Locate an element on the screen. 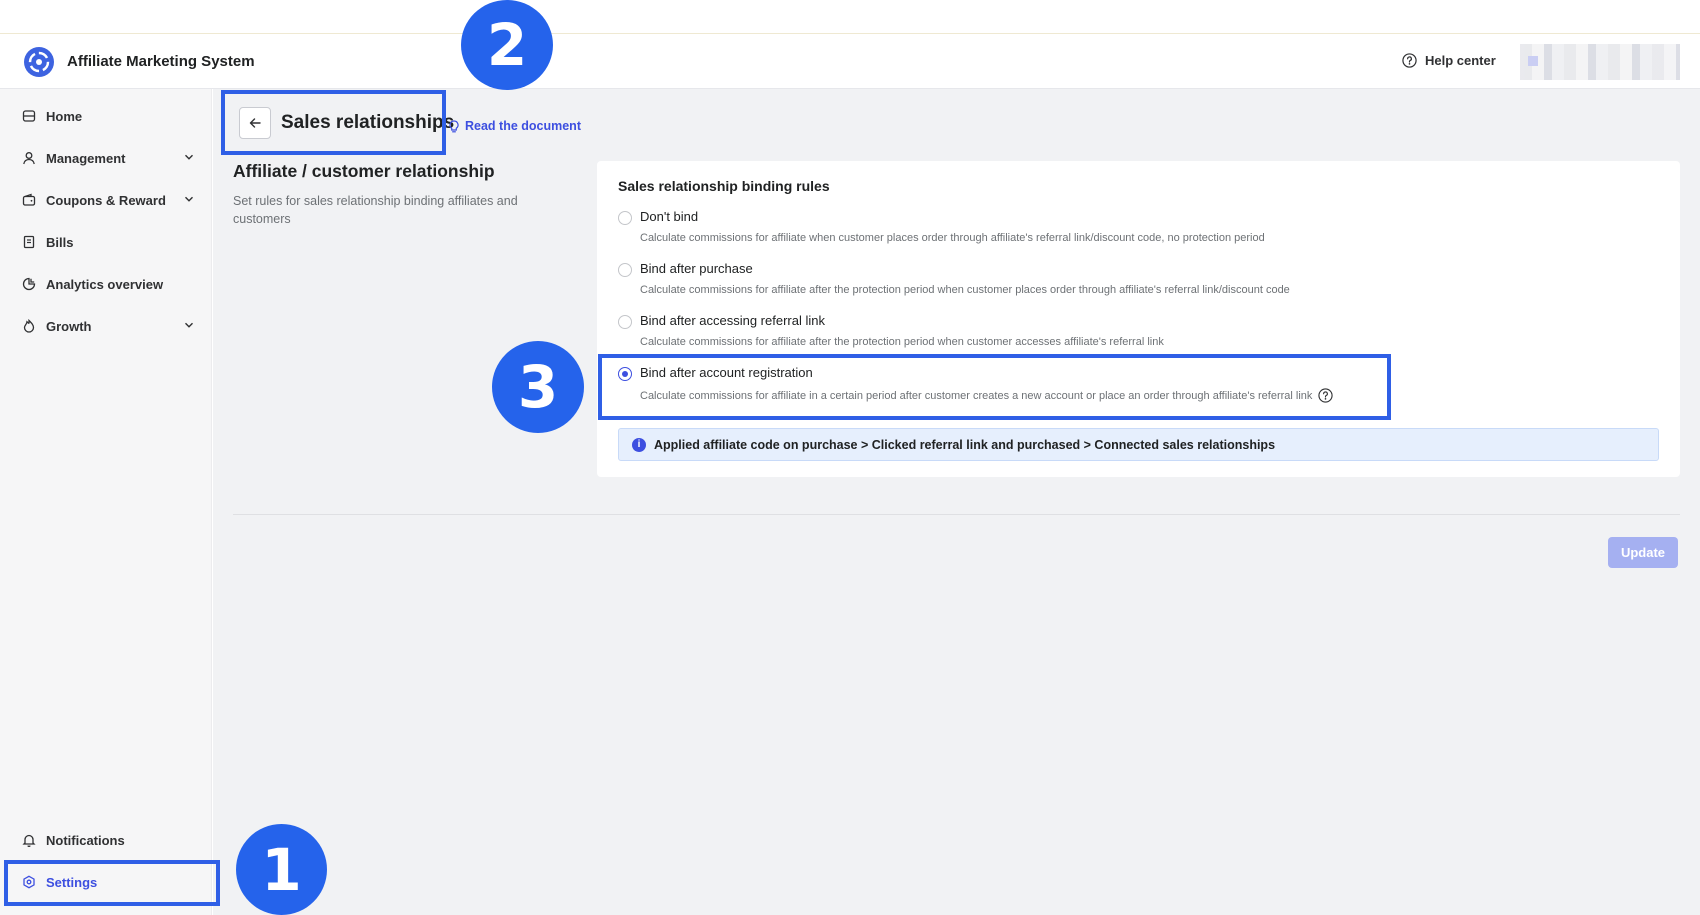 This screenshot has height=915, width=1700. option-label: Don't bind is located at coordinates (669, 216).